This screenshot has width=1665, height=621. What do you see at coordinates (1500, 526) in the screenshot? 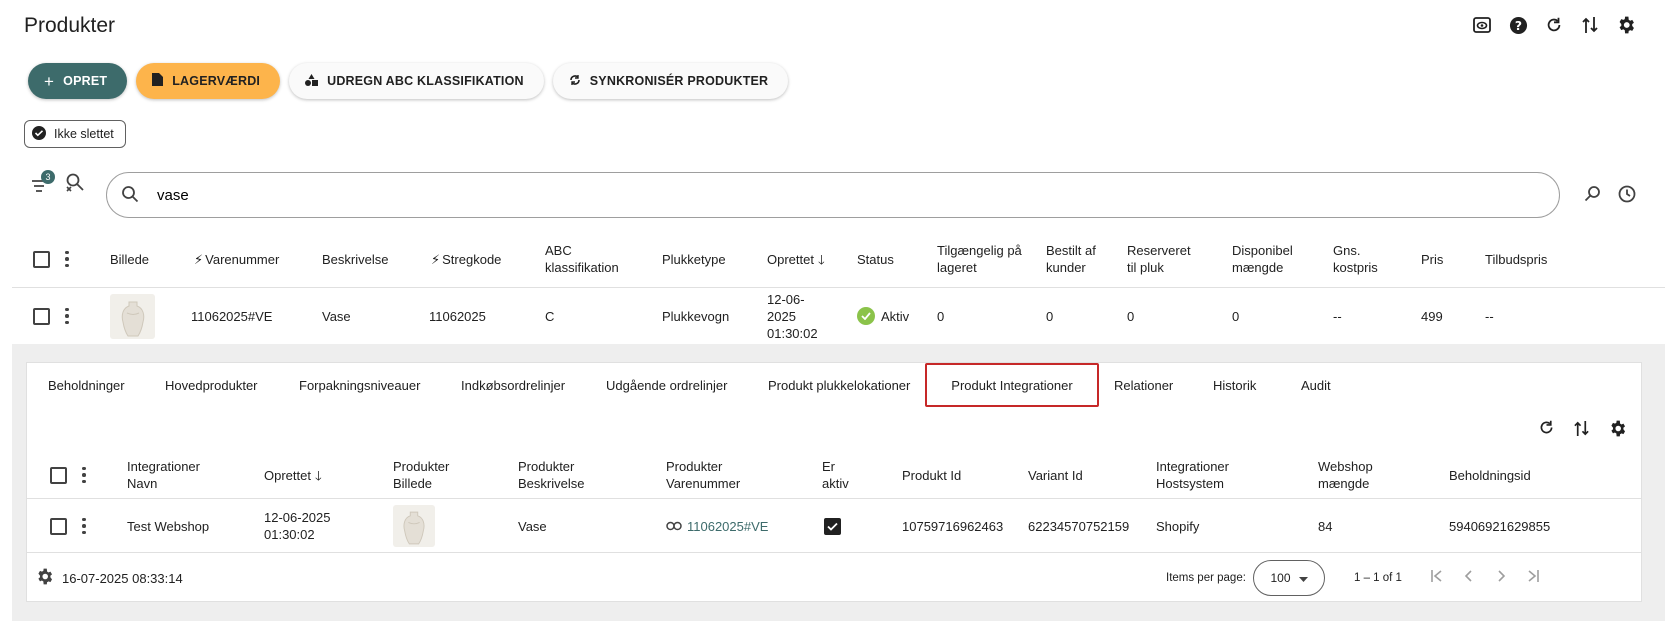
I see `cell-beholdningsid: 59406921629855` at bounding box center [1500, 526].